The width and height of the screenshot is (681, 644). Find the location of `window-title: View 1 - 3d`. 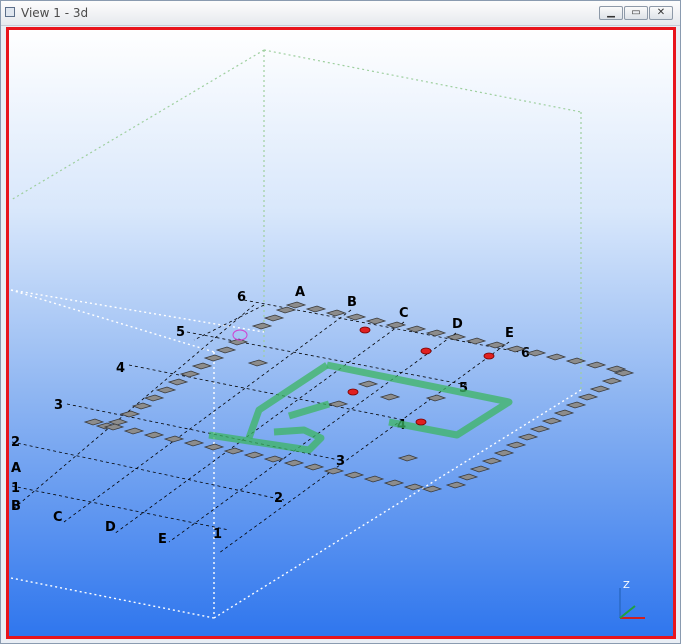

window-title: View 1 - 3d is located at coordinates (55, 13).